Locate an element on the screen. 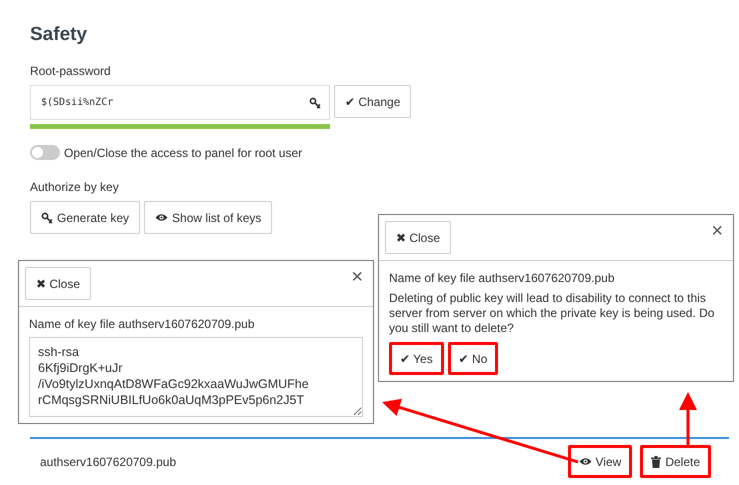 This screenshot has width=739, height=485. toggle-switch is located at coordinates (45, 152).